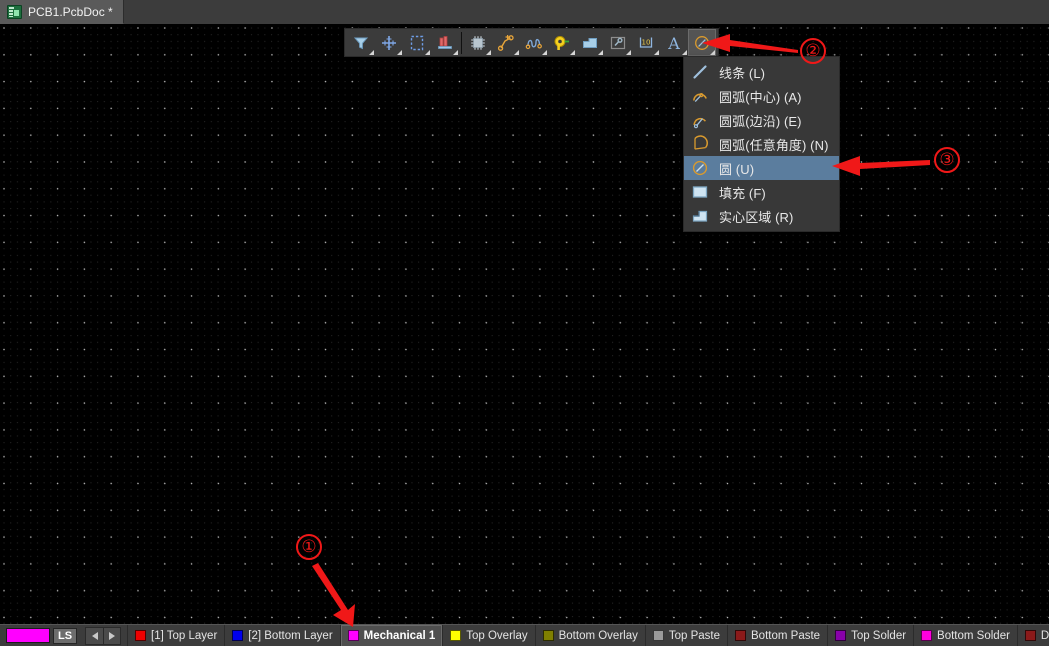 This screenshot has width=1049, height=646. Describe the element at coordinates (65, 635) in the screenshot. I see `layer-sets-button: LS` at that location.